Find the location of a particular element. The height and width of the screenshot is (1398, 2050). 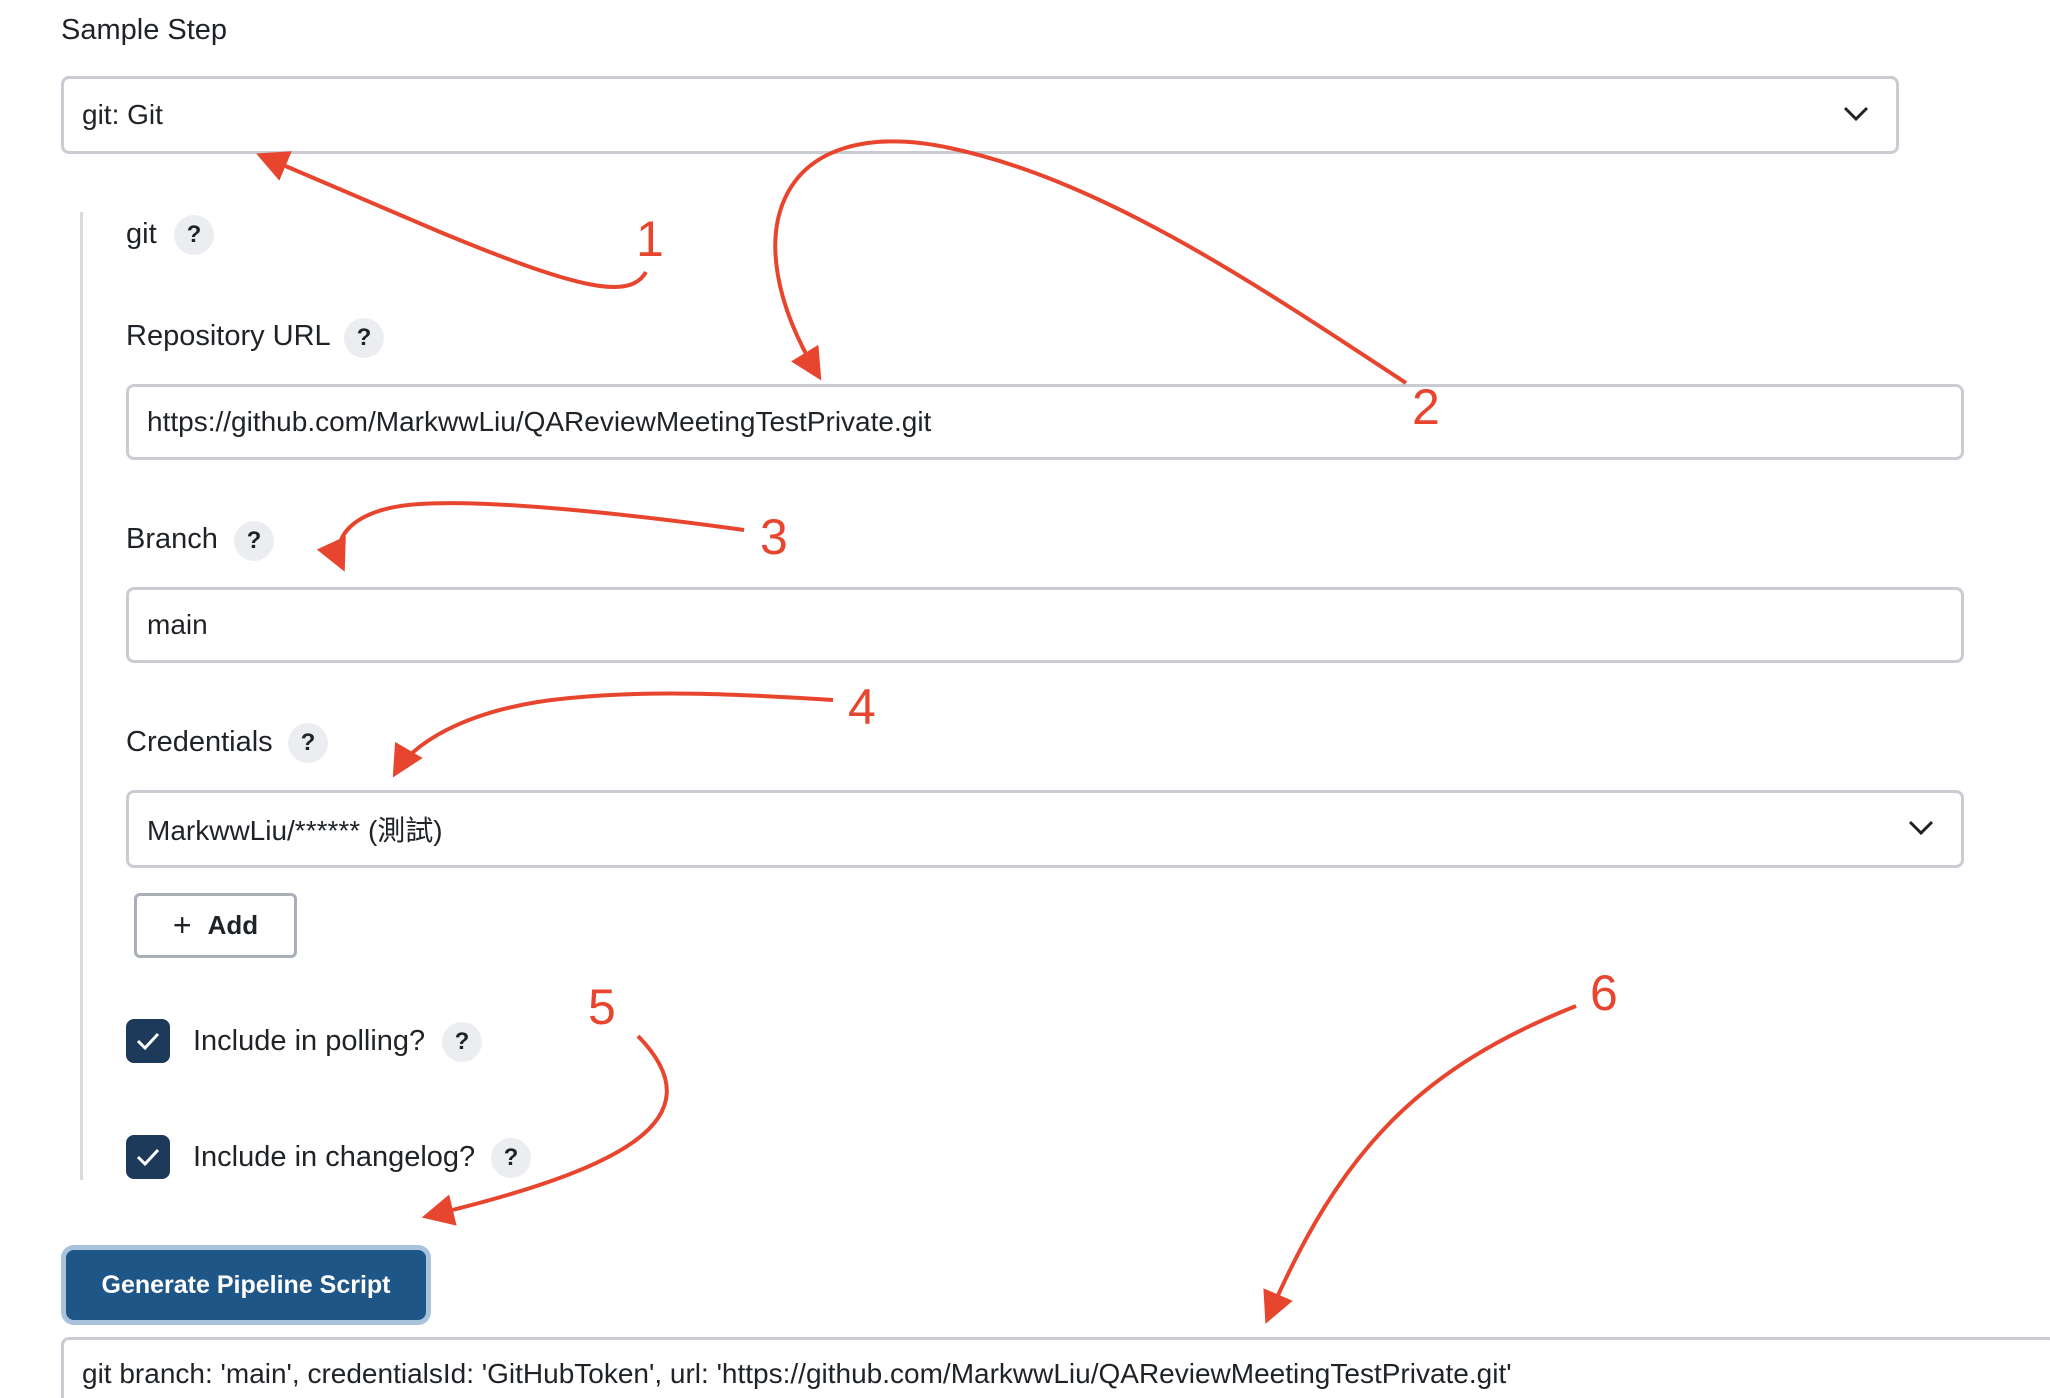

credentials-label: Credentials is located at coordinates (199, 742).